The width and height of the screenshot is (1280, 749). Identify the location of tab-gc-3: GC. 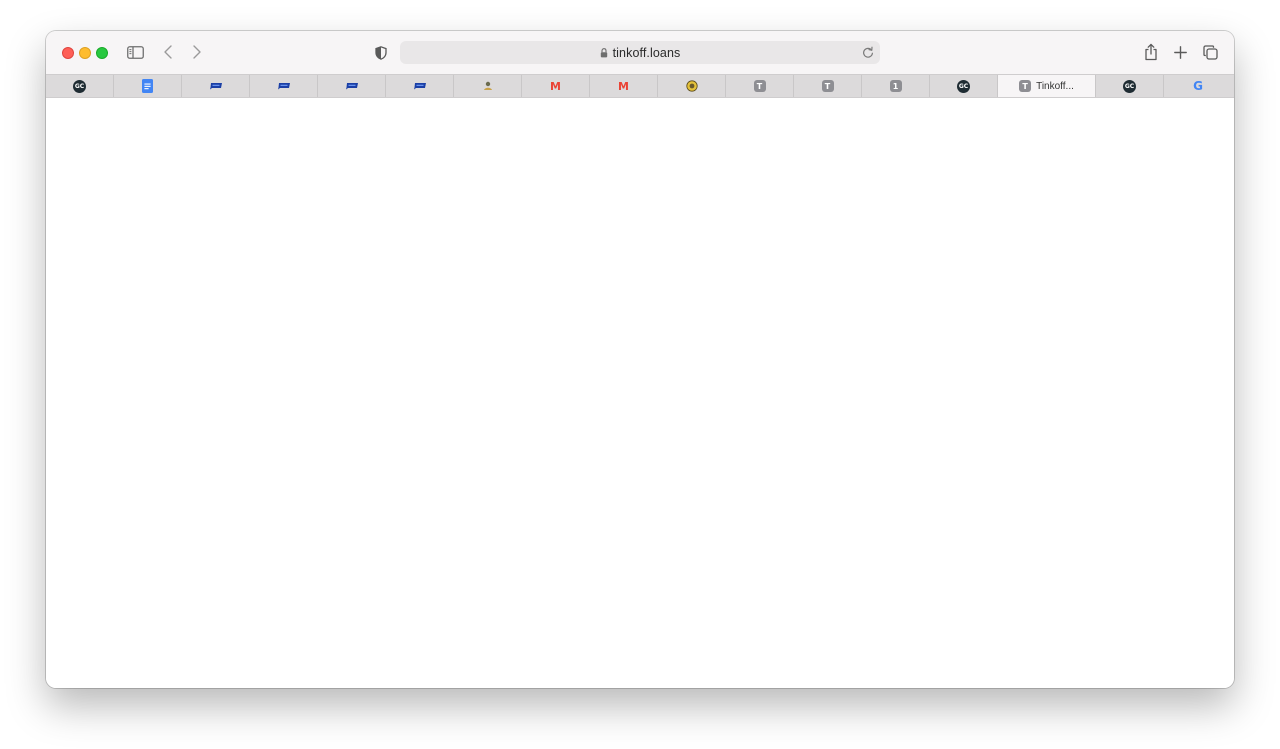
(1130, 86).